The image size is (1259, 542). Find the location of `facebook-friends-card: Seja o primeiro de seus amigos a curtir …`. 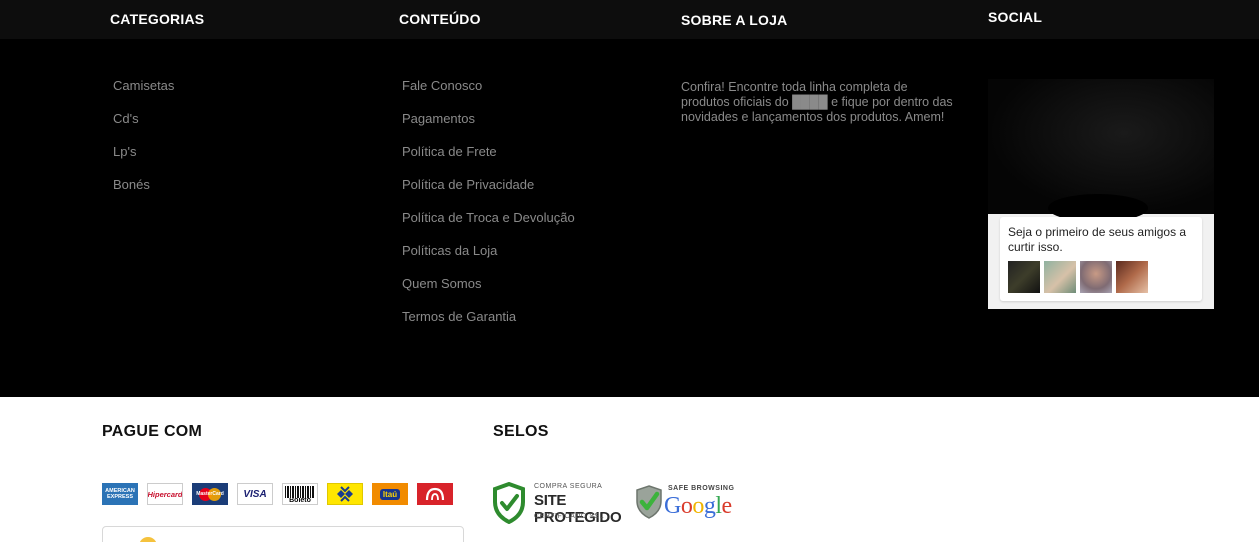

facebook-friends-card: Seja o primeiro de seus amigos a curtir … is located at coordinates (1101, 259).